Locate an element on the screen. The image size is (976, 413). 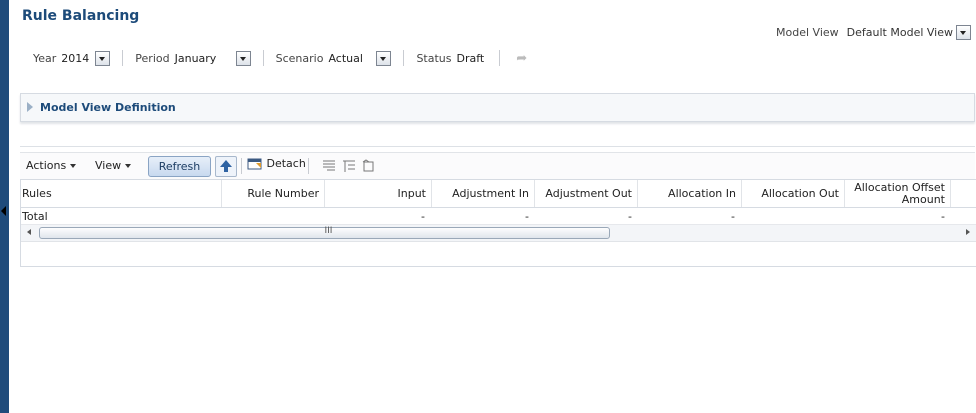
column-header-allocation-offset-amount: Allocation Offset Amount is located at coordinates (898, 193).